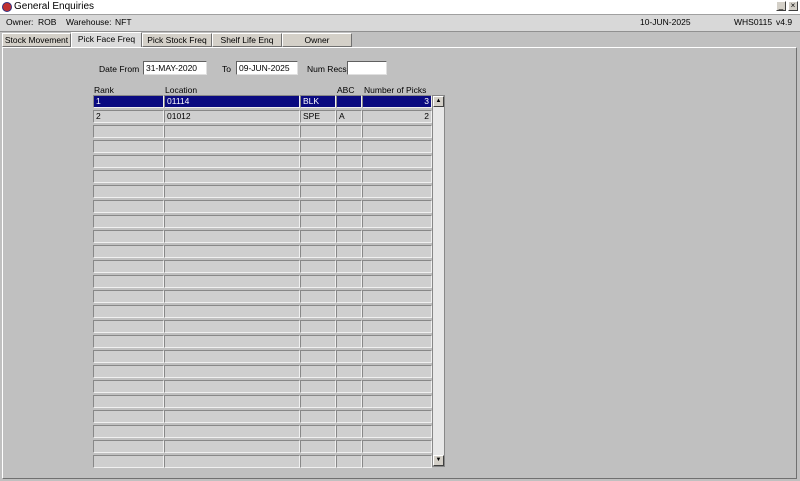 This screenshot has width=800, height=481. Describe the element at coordinates (793, 6) in the screenshot. I see `close-button: ×` at that location.